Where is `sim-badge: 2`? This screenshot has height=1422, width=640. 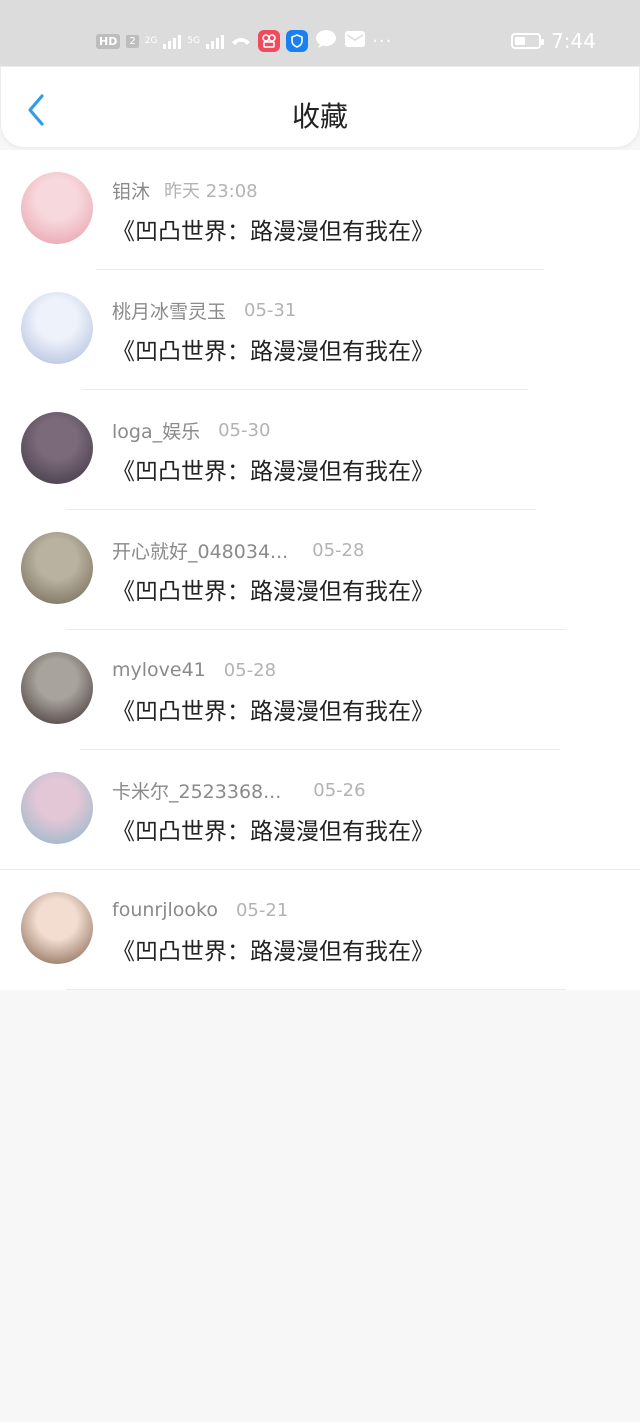
sim-badge: 2 is located at coordinates (132, 41).